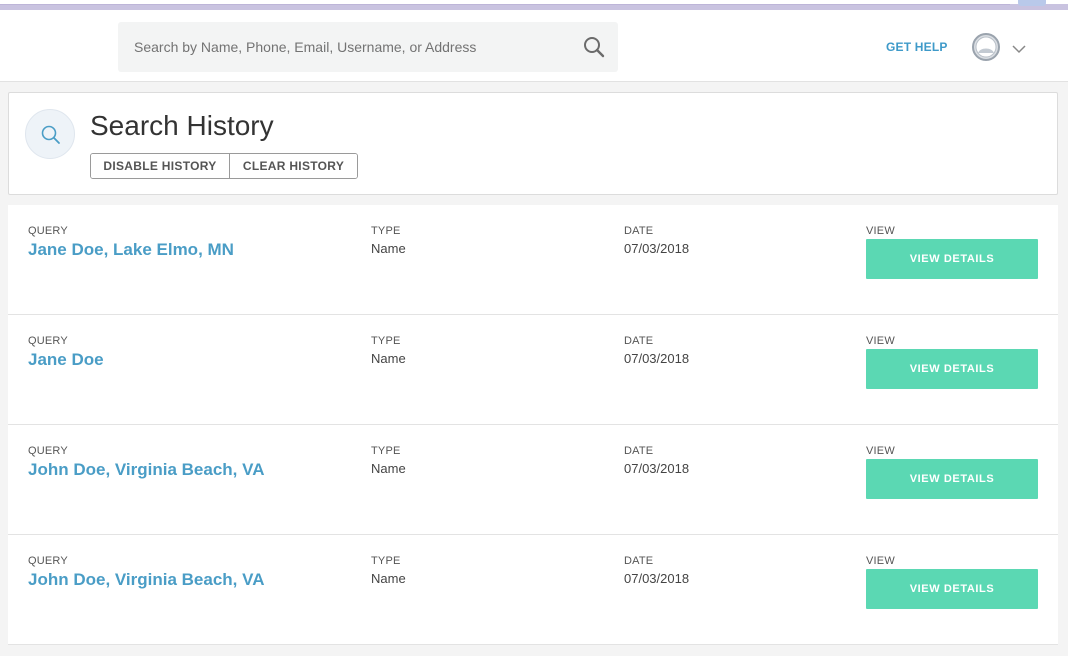 The height and width of the screenshot is (656, 1068). What do you see at coordinates (338, 47) in the screenshot?
I see `search-input` at bounding box center [338, 47].